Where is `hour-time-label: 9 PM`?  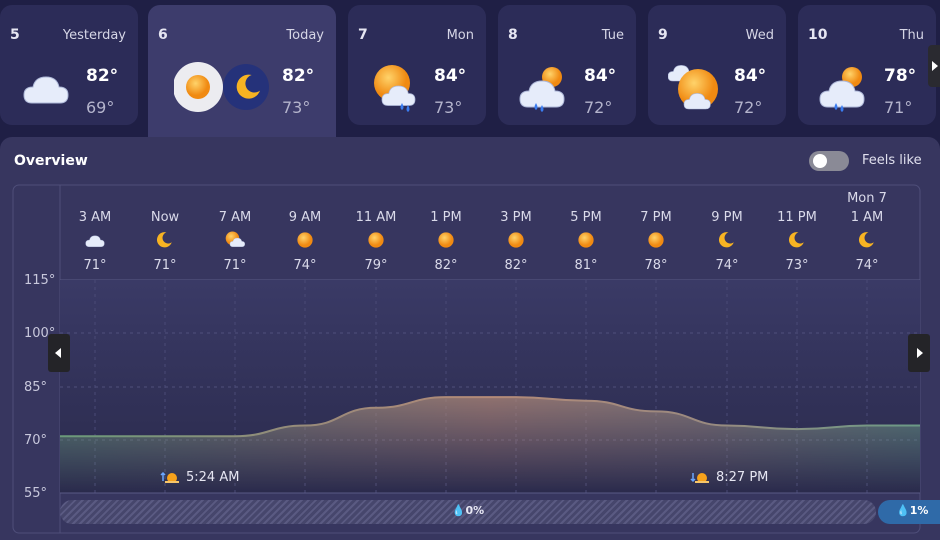
hour-time-label: 9 PM is located at coordinates (727, 217).